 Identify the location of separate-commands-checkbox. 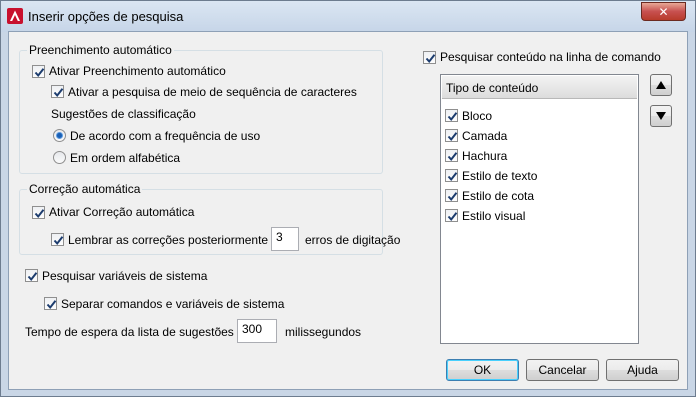
(50, 303).